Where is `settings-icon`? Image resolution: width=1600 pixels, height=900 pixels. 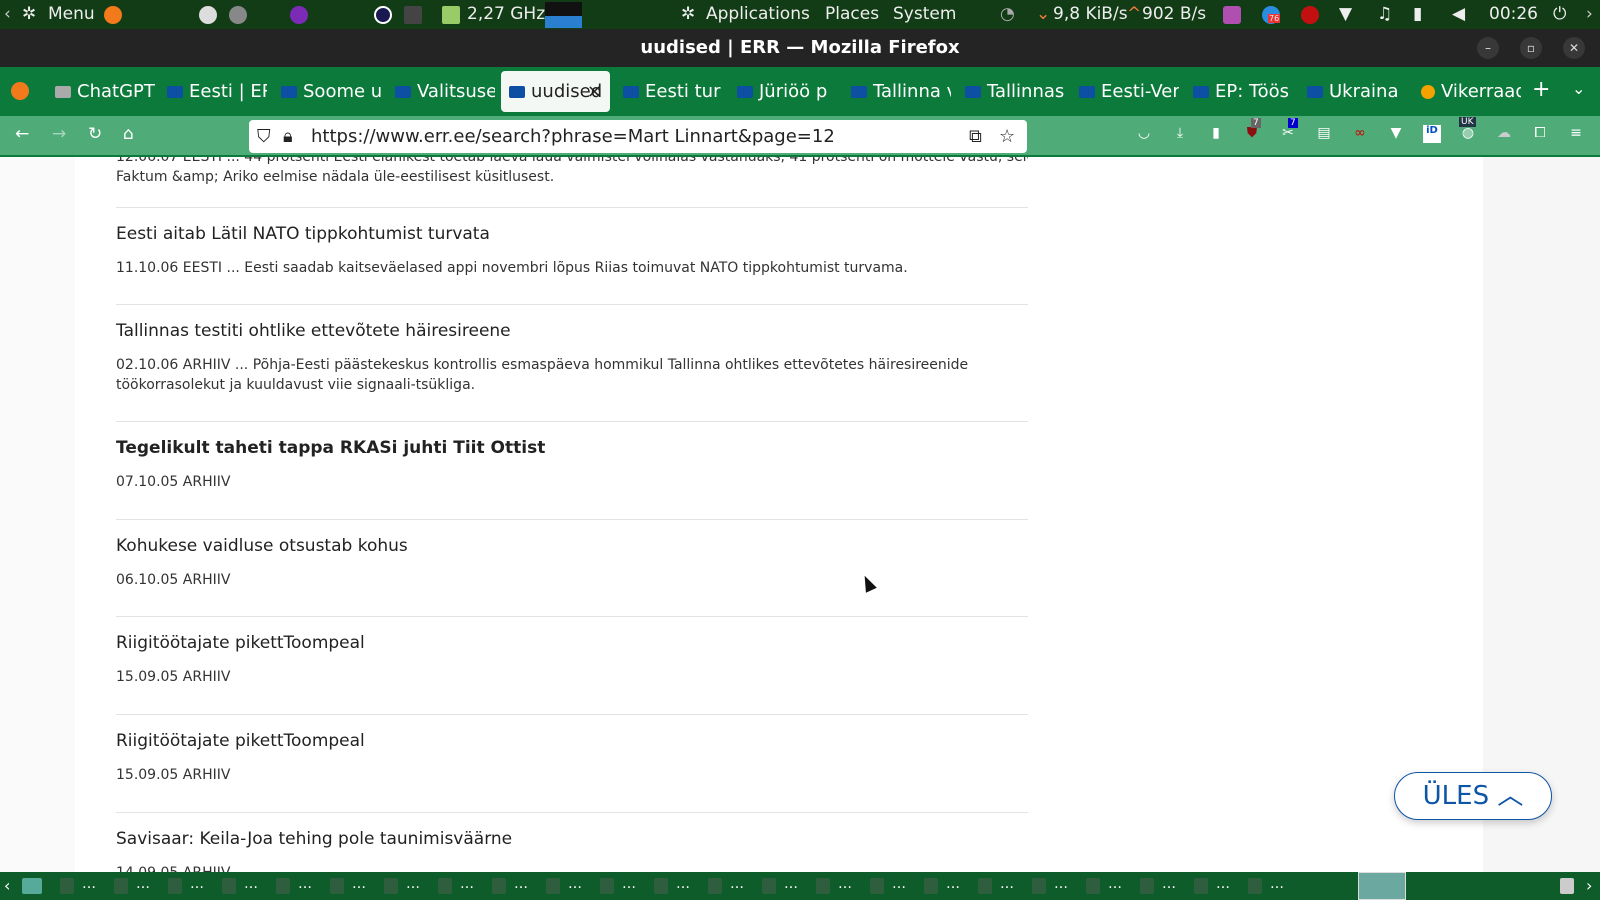
settings-icon is located at coordinates (238, 15).